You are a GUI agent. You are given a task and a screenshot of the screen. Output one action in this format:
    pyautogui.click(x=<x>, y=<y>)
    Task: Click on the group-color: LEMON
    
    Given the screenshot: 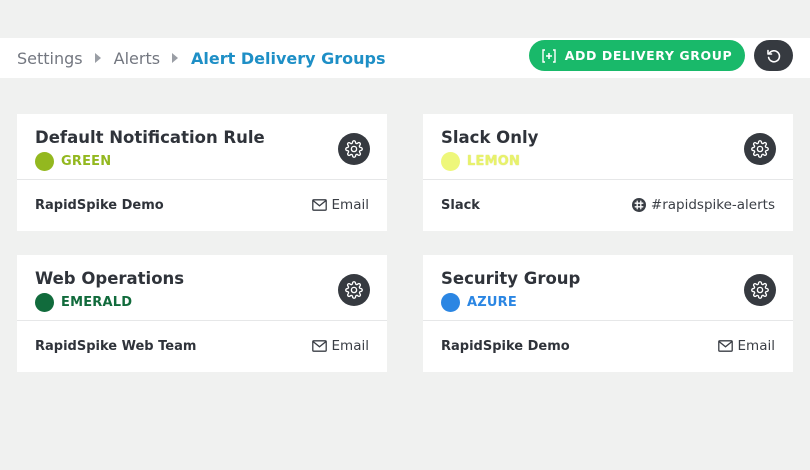 What is the action you would take?
    pyautogui.click(x=480, y=161)
    